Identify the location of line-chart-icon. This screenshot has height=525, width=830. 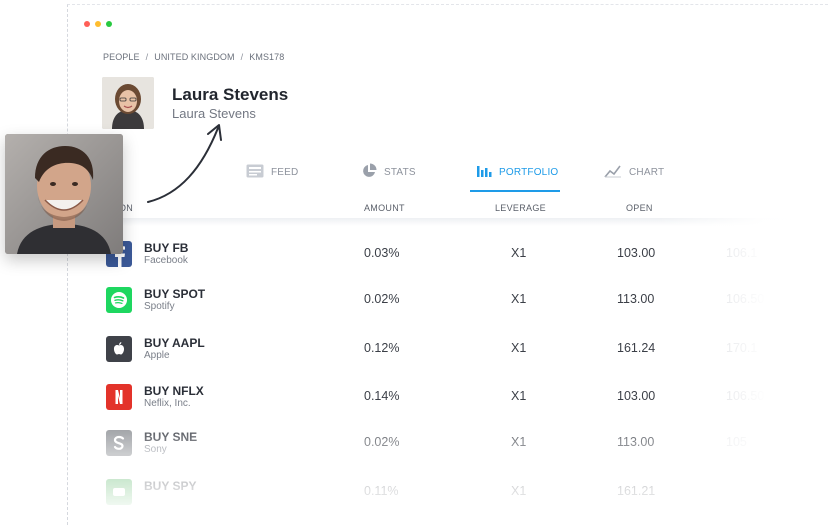
(613, 172).